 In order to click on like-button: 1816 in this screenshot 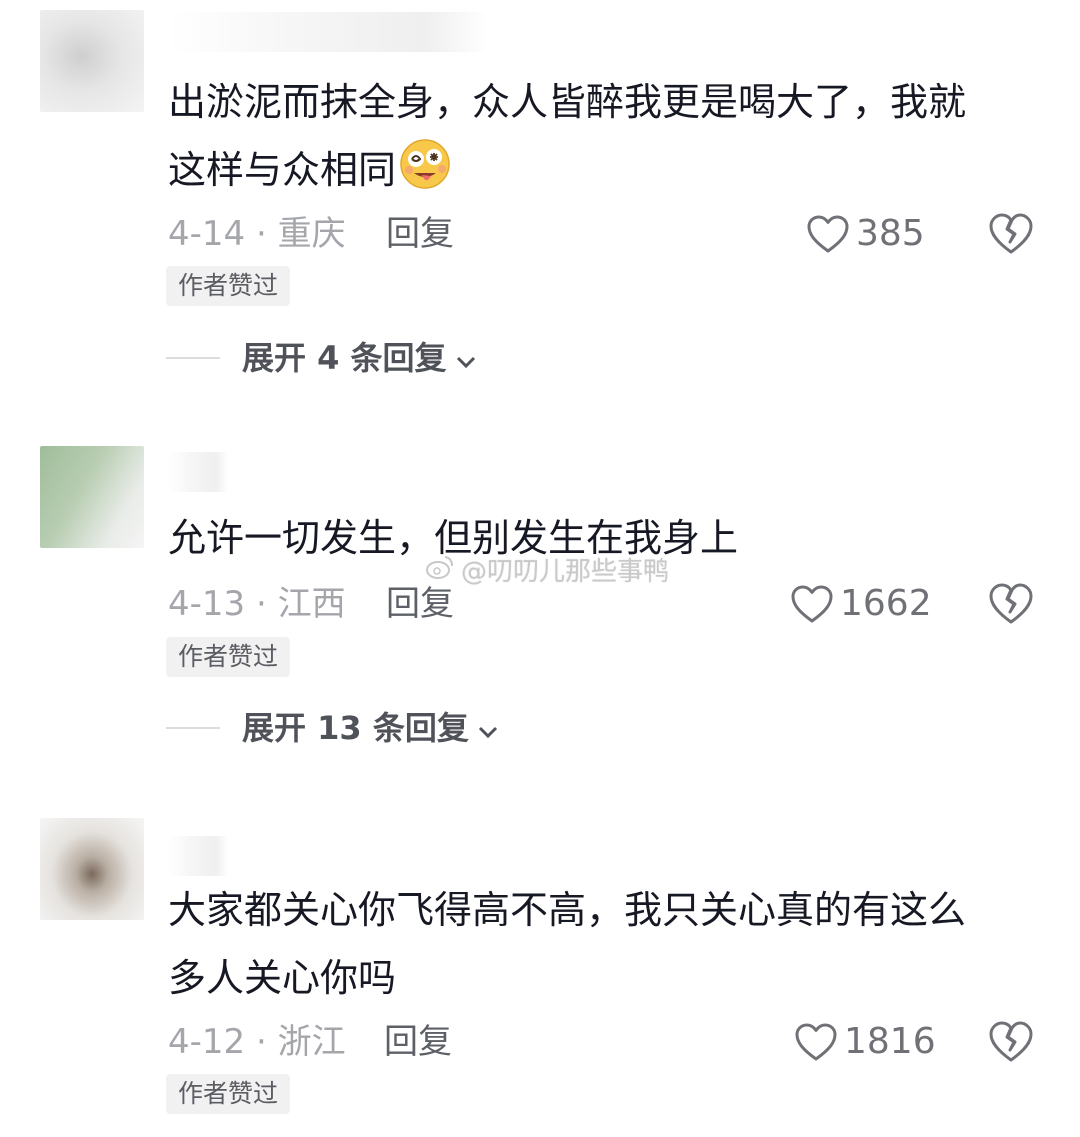, I will do `click(865, 1042)`.